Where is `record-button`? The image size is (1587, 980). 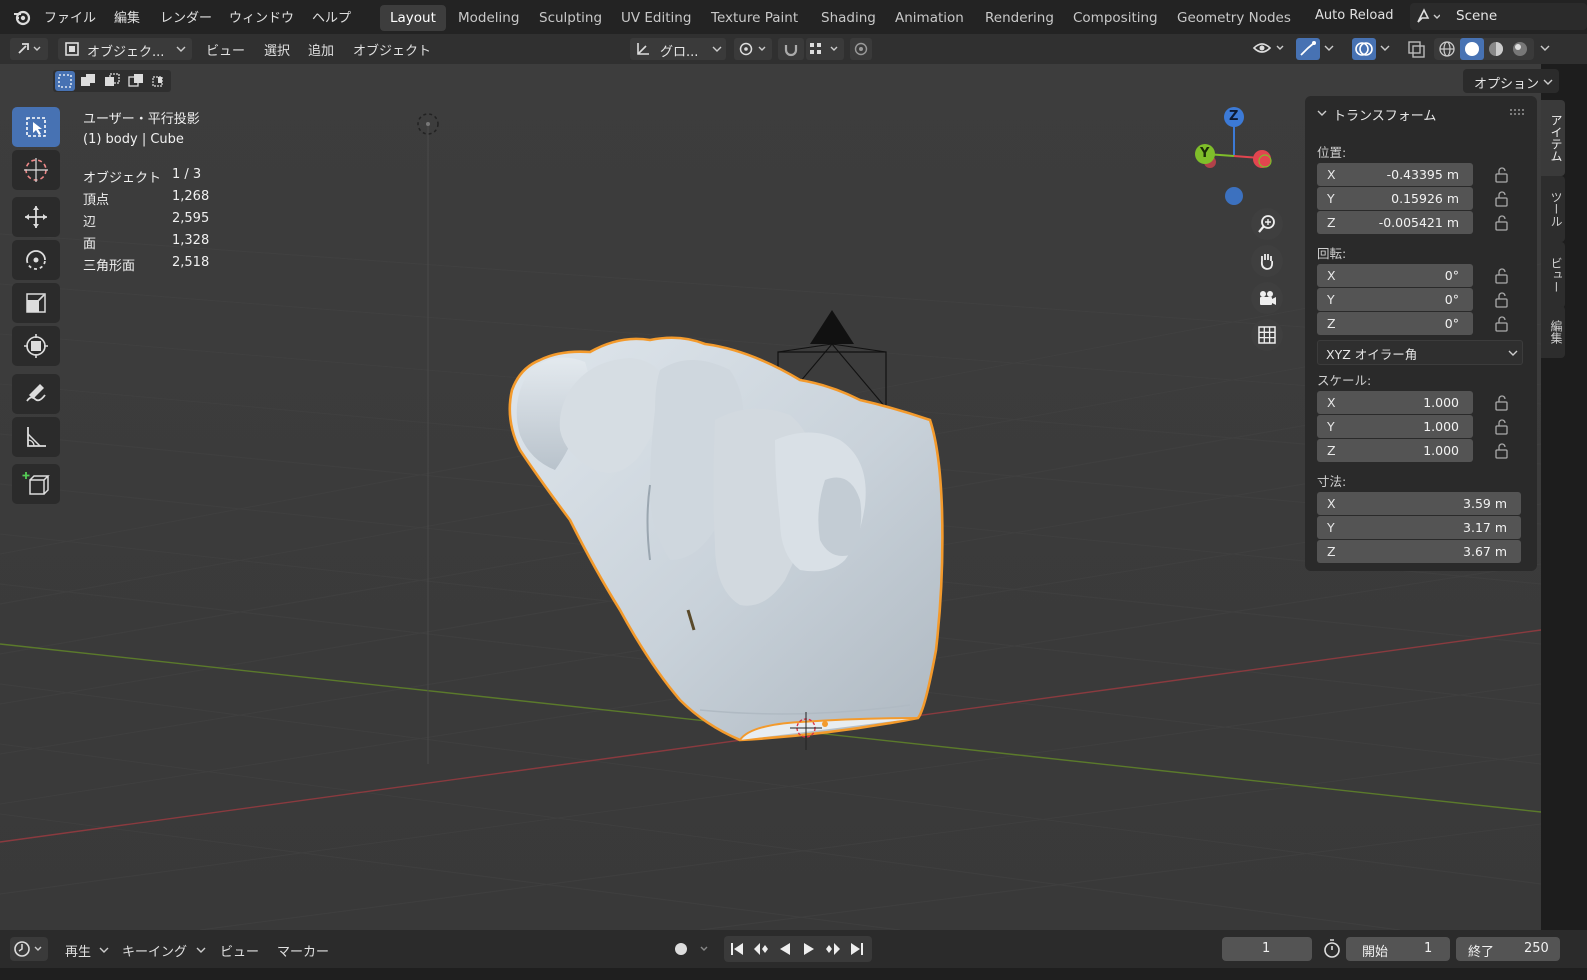 record-button is located at coordinates (690, 949).